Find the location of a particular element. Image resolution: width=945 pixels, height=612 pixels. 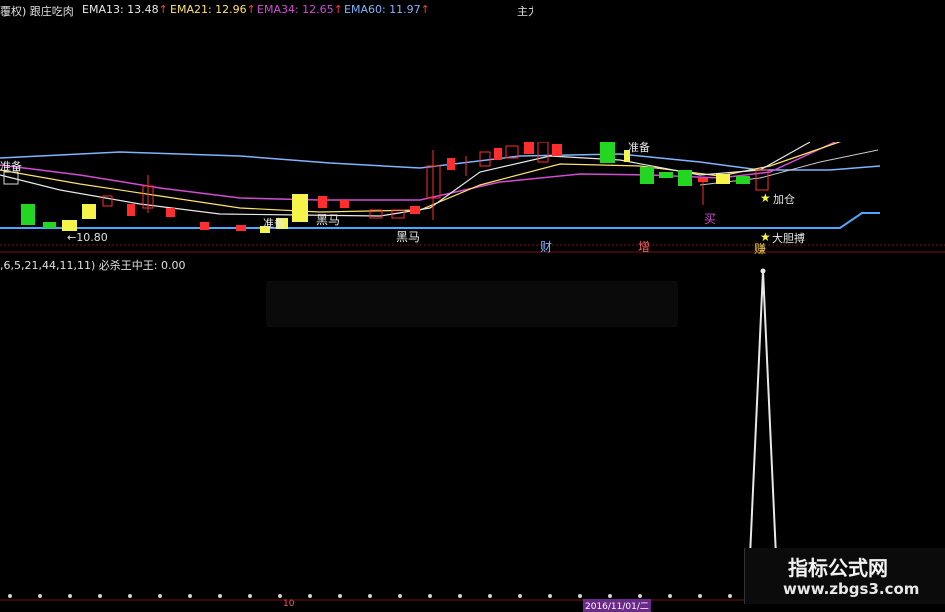

band-label-increase: 增 is located at coordinates (644, 247).